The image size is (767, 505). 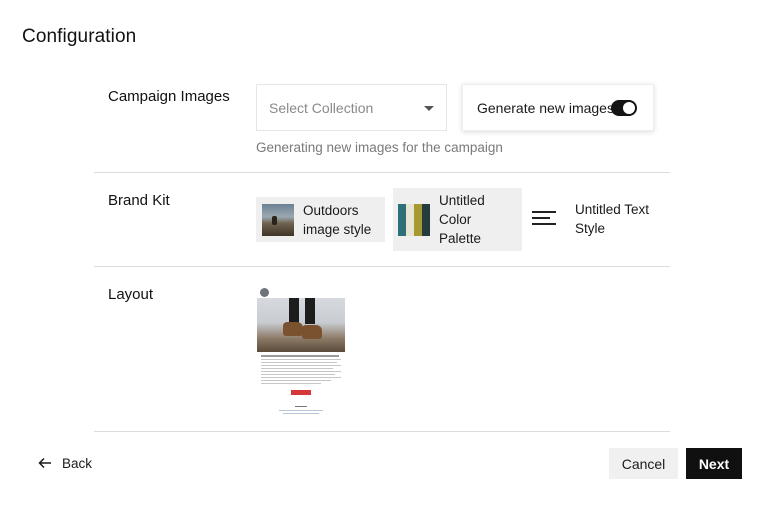 I want to click on image-style-label: Outdoors image style, so click(x=337, y=220).